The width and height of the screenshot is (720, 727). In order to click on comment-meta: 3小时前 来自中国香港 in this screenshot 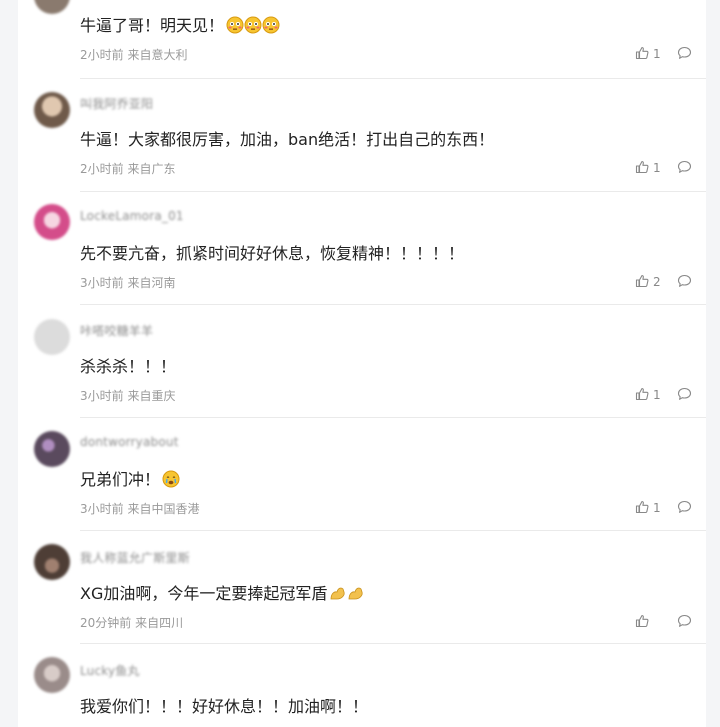, I will do `click(139, 508)`.